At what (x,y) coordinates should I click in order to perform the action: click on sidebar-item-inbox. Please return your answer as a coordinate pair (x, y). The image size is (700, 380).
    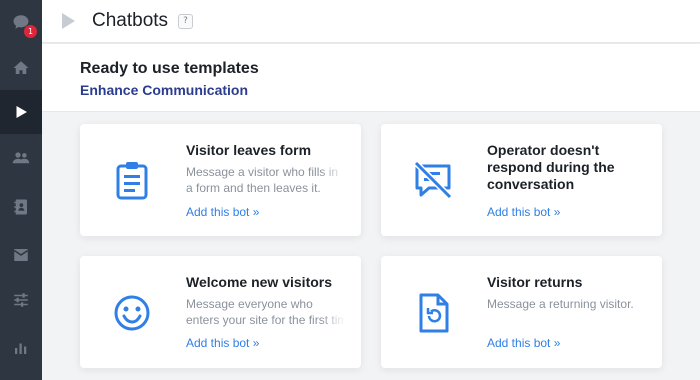
    Looking at the image, I should click on (21, 255).